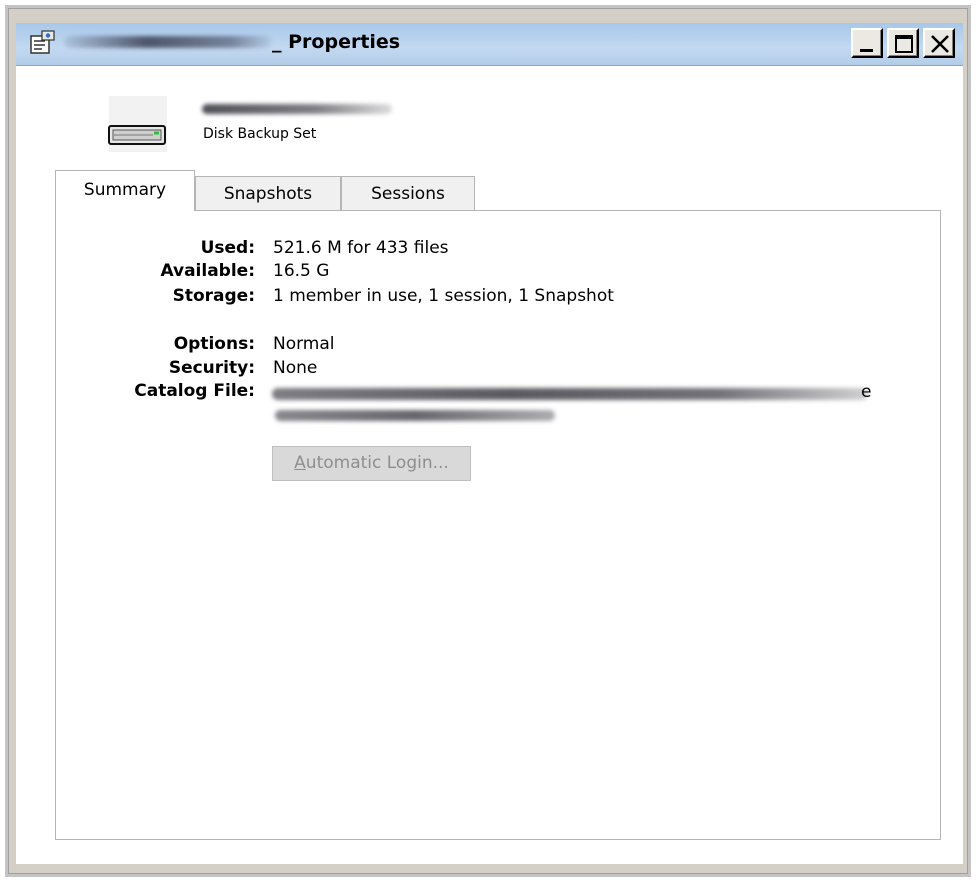 The width and height of the screenshot is (976, 881). What do you see at coordinates (939, 43) in the screenshot?
I see `close-button` at bounding box center [939, 43].